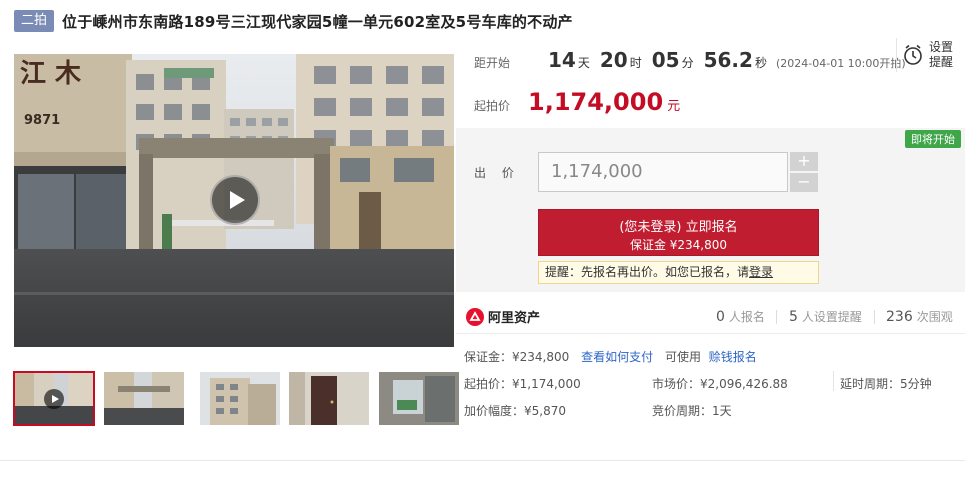 The width and height of the screenshot is (965, 478). What do you see at coordinates (899, 317) in the screenshot?
I see `viewer-count-value: 236` at bounding box center [899, 317].